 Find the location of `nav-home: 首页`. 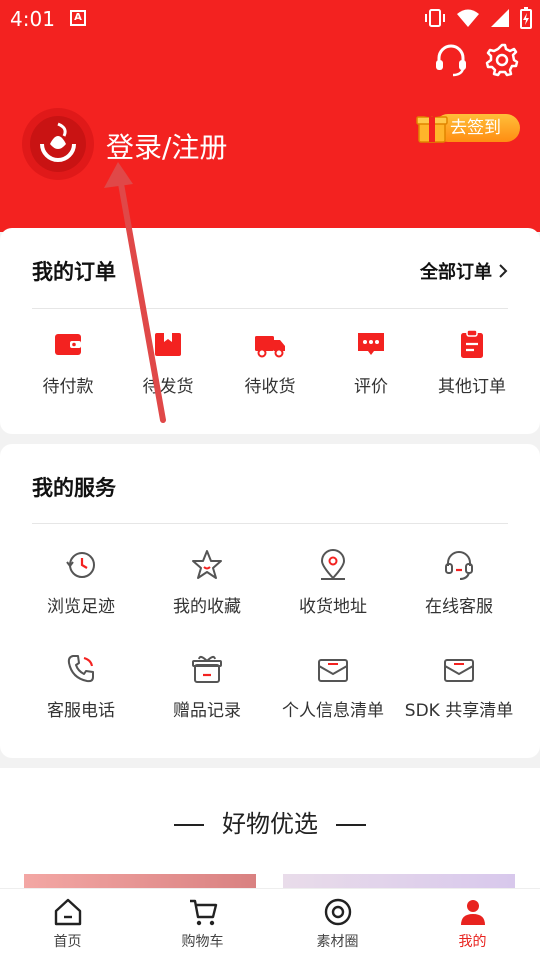

nav-home: 首页 is located at coordinates (67, 924).